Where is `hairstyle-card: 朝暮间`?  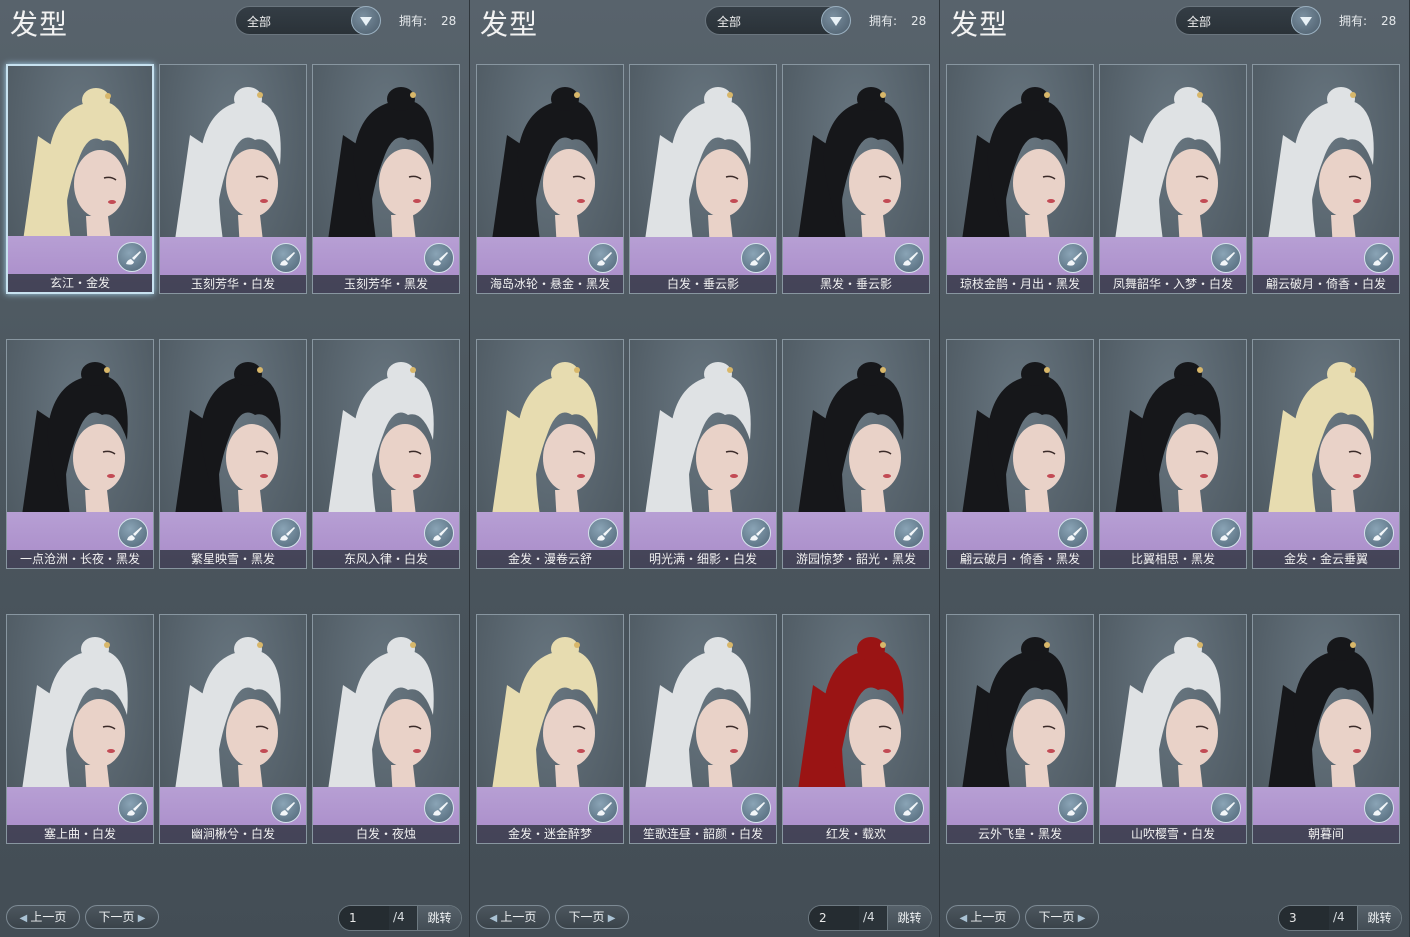
hairstyle-card: 朝暮间 is located at coordinates (1326, 729).